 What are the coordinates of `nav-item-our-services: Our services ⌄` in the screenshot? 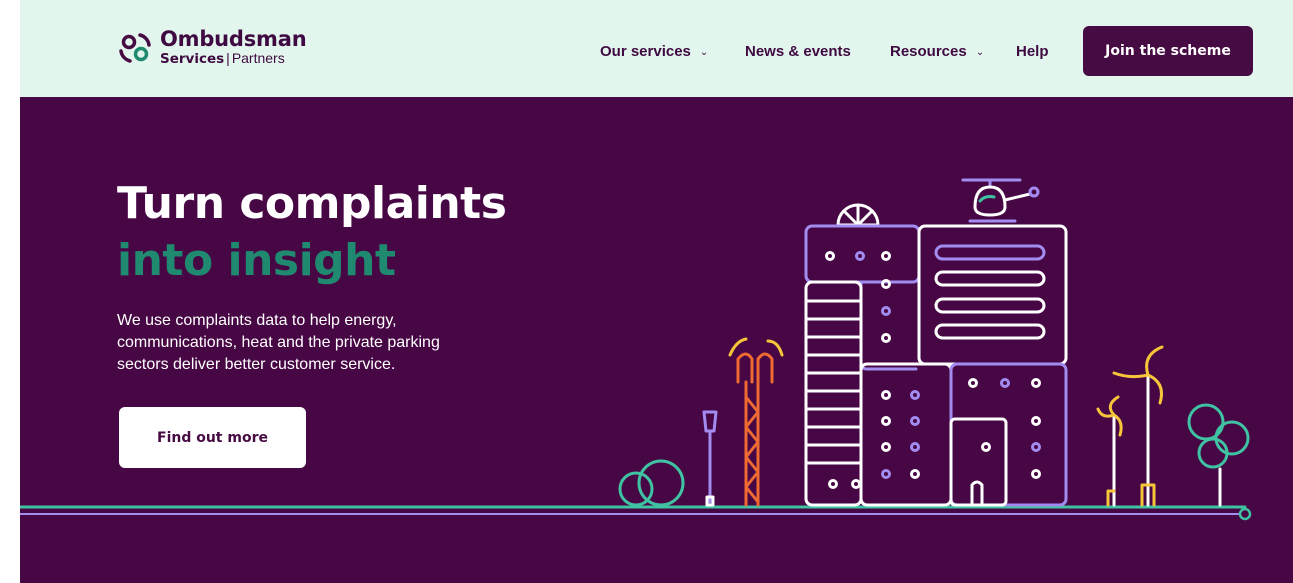 It's located at (654, 51).